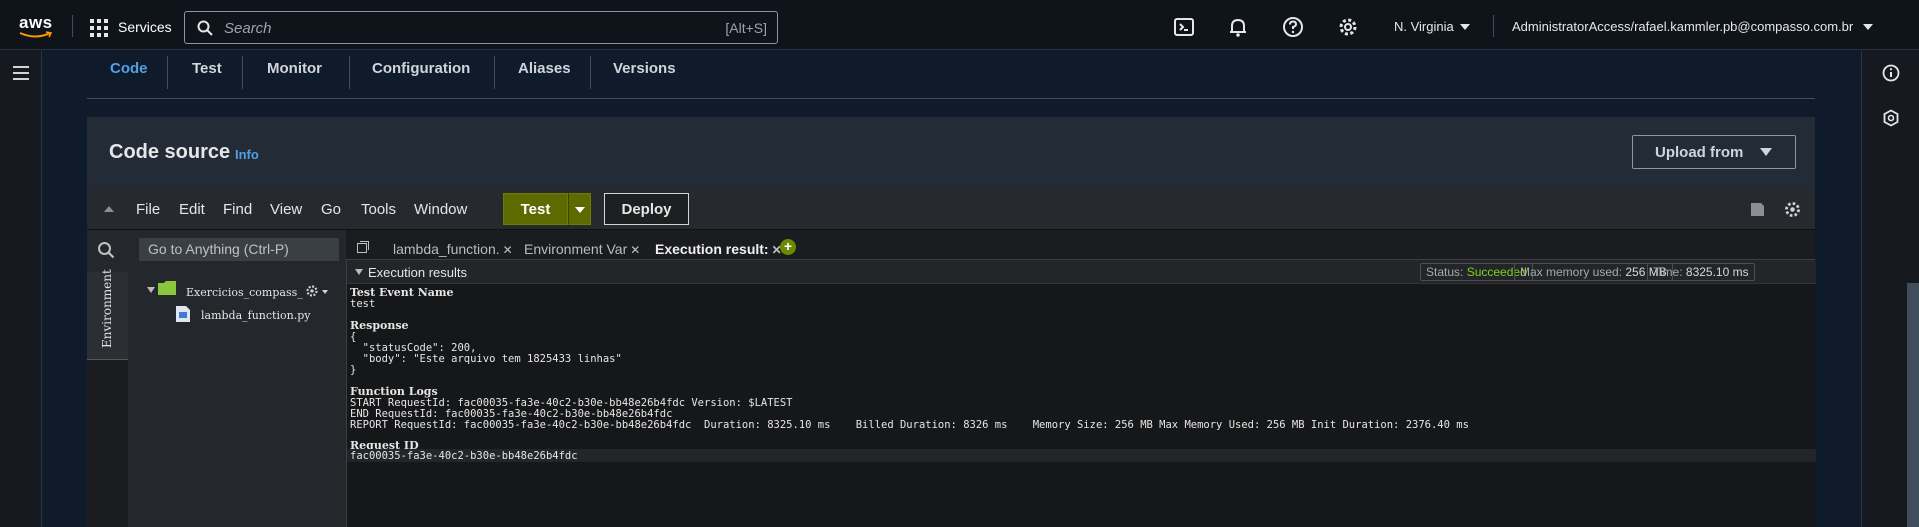 The image size is (1919, 527). What do you see at coordinates (247, 154) in the screenshot?
I see `info-link: Info` at bounding box center [247, 154].